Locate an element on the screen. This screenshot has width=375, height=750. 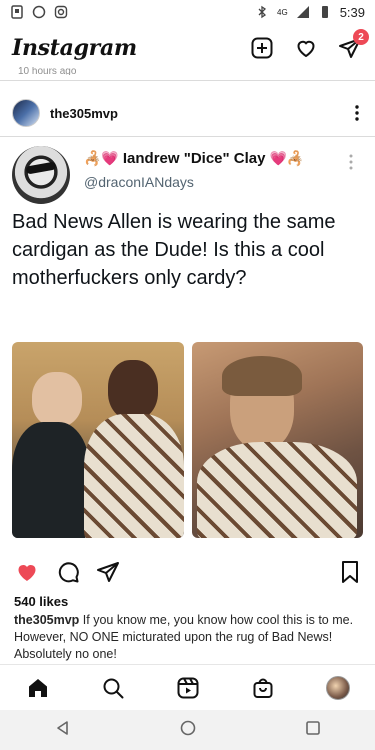
new-post-button is located at coordinates (262, 48).